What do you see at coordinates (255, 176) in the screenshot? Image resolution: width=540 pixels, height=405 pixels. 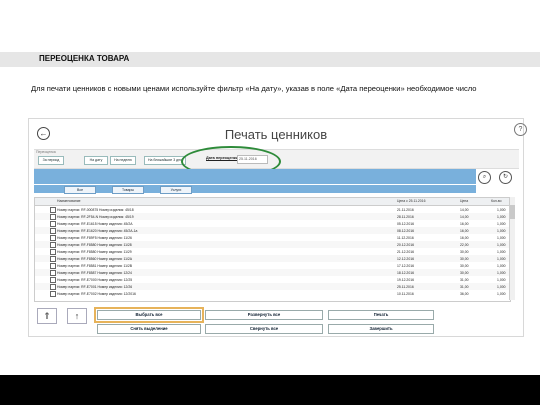 I see `toolbar-band` at bounding box center [255, 176].